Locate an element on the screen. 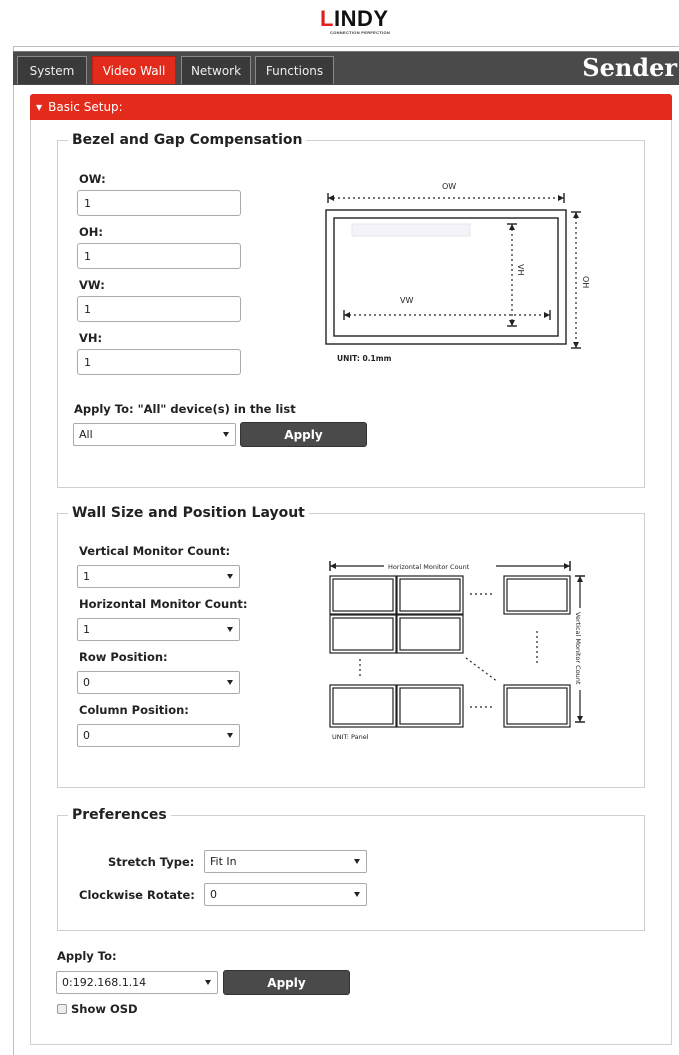 Image resolution: width=679 pixels, height=1055 pixels. vh-input: 1 is located at coordinates (159, 362).